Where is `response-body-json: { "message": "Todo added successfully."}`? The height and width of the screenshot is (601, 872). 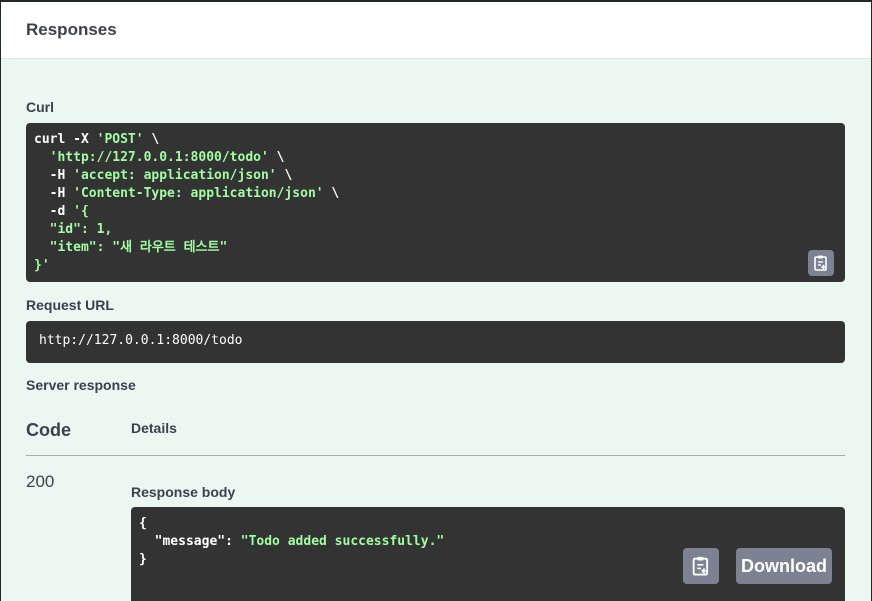
response-body-json: { "message": "Todo added successfully."} is located at coordinates (291, 542).